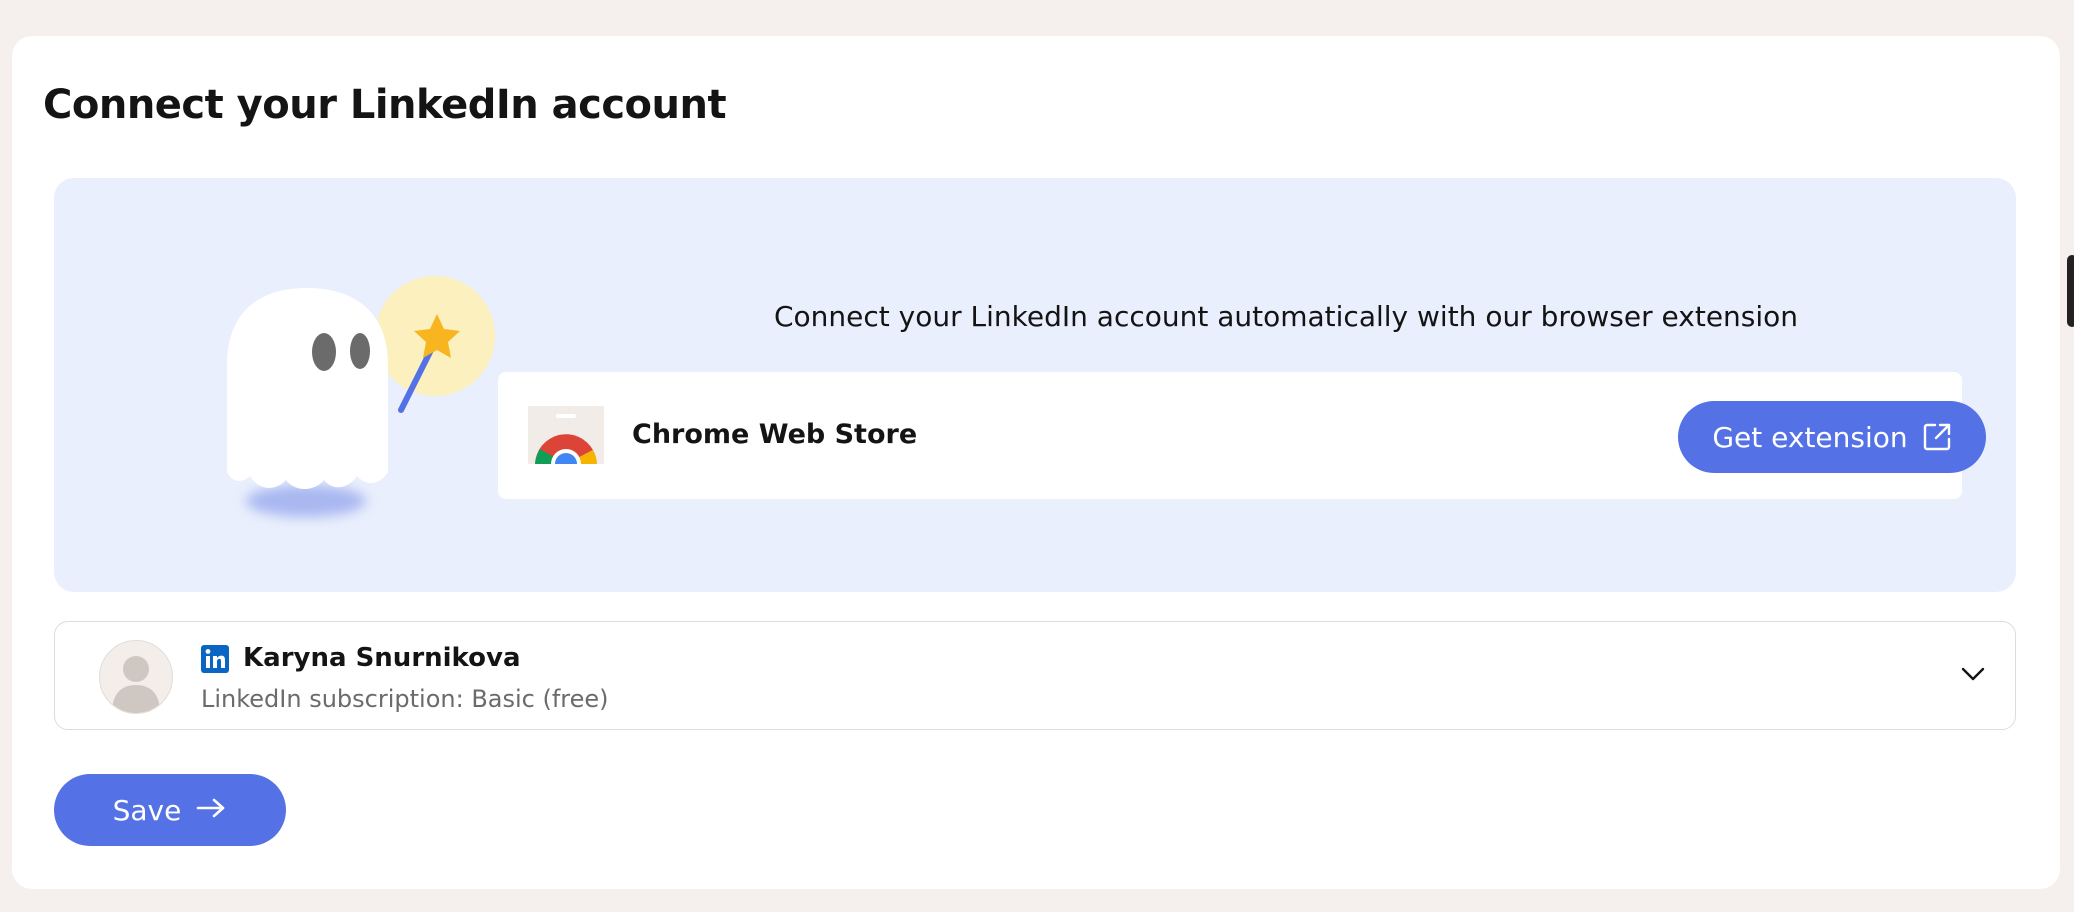 The image size is (2074, 912). Describe the element at coordinates (1242, 435) in the screenshot. I see `chrome-web-store-card: Chrome Web Store Get extension` at that location.